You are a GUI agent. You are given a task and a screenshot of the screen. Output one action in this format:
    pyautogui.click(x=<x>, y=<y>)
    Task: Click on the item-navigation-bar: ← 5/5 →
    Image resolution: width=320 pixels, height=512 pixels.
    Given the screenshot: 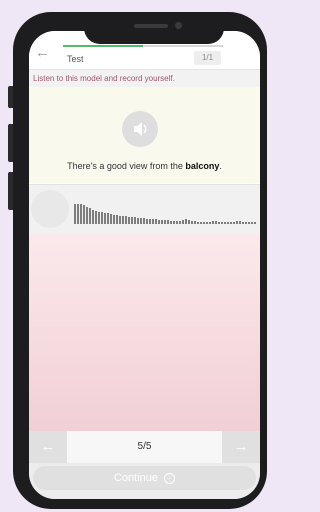 What is the action you would take?
    pyautogui.click(x=144, y=447)
    